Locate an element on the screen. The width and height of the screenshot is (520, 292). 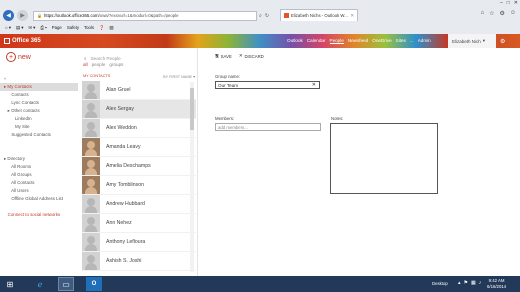
save-button: 🖫 SAVE is located at coordinates (223, 56).